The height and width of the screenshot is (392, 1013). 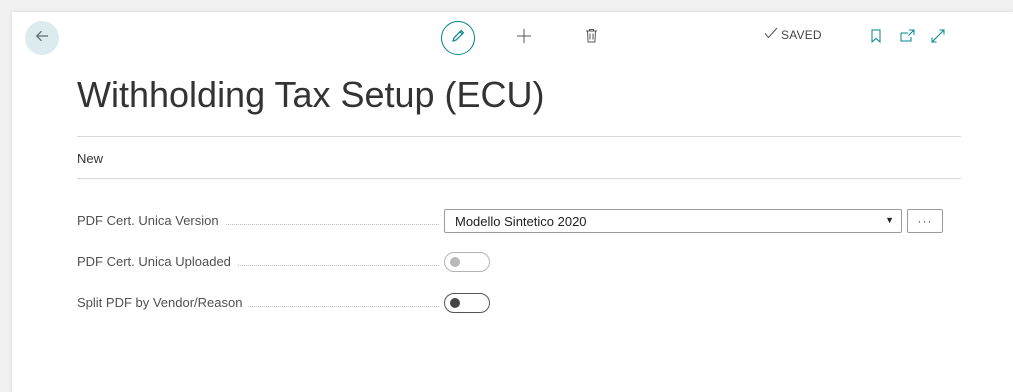 I want to click on page-toolbar: SAVED, so click(x=512, y=39).